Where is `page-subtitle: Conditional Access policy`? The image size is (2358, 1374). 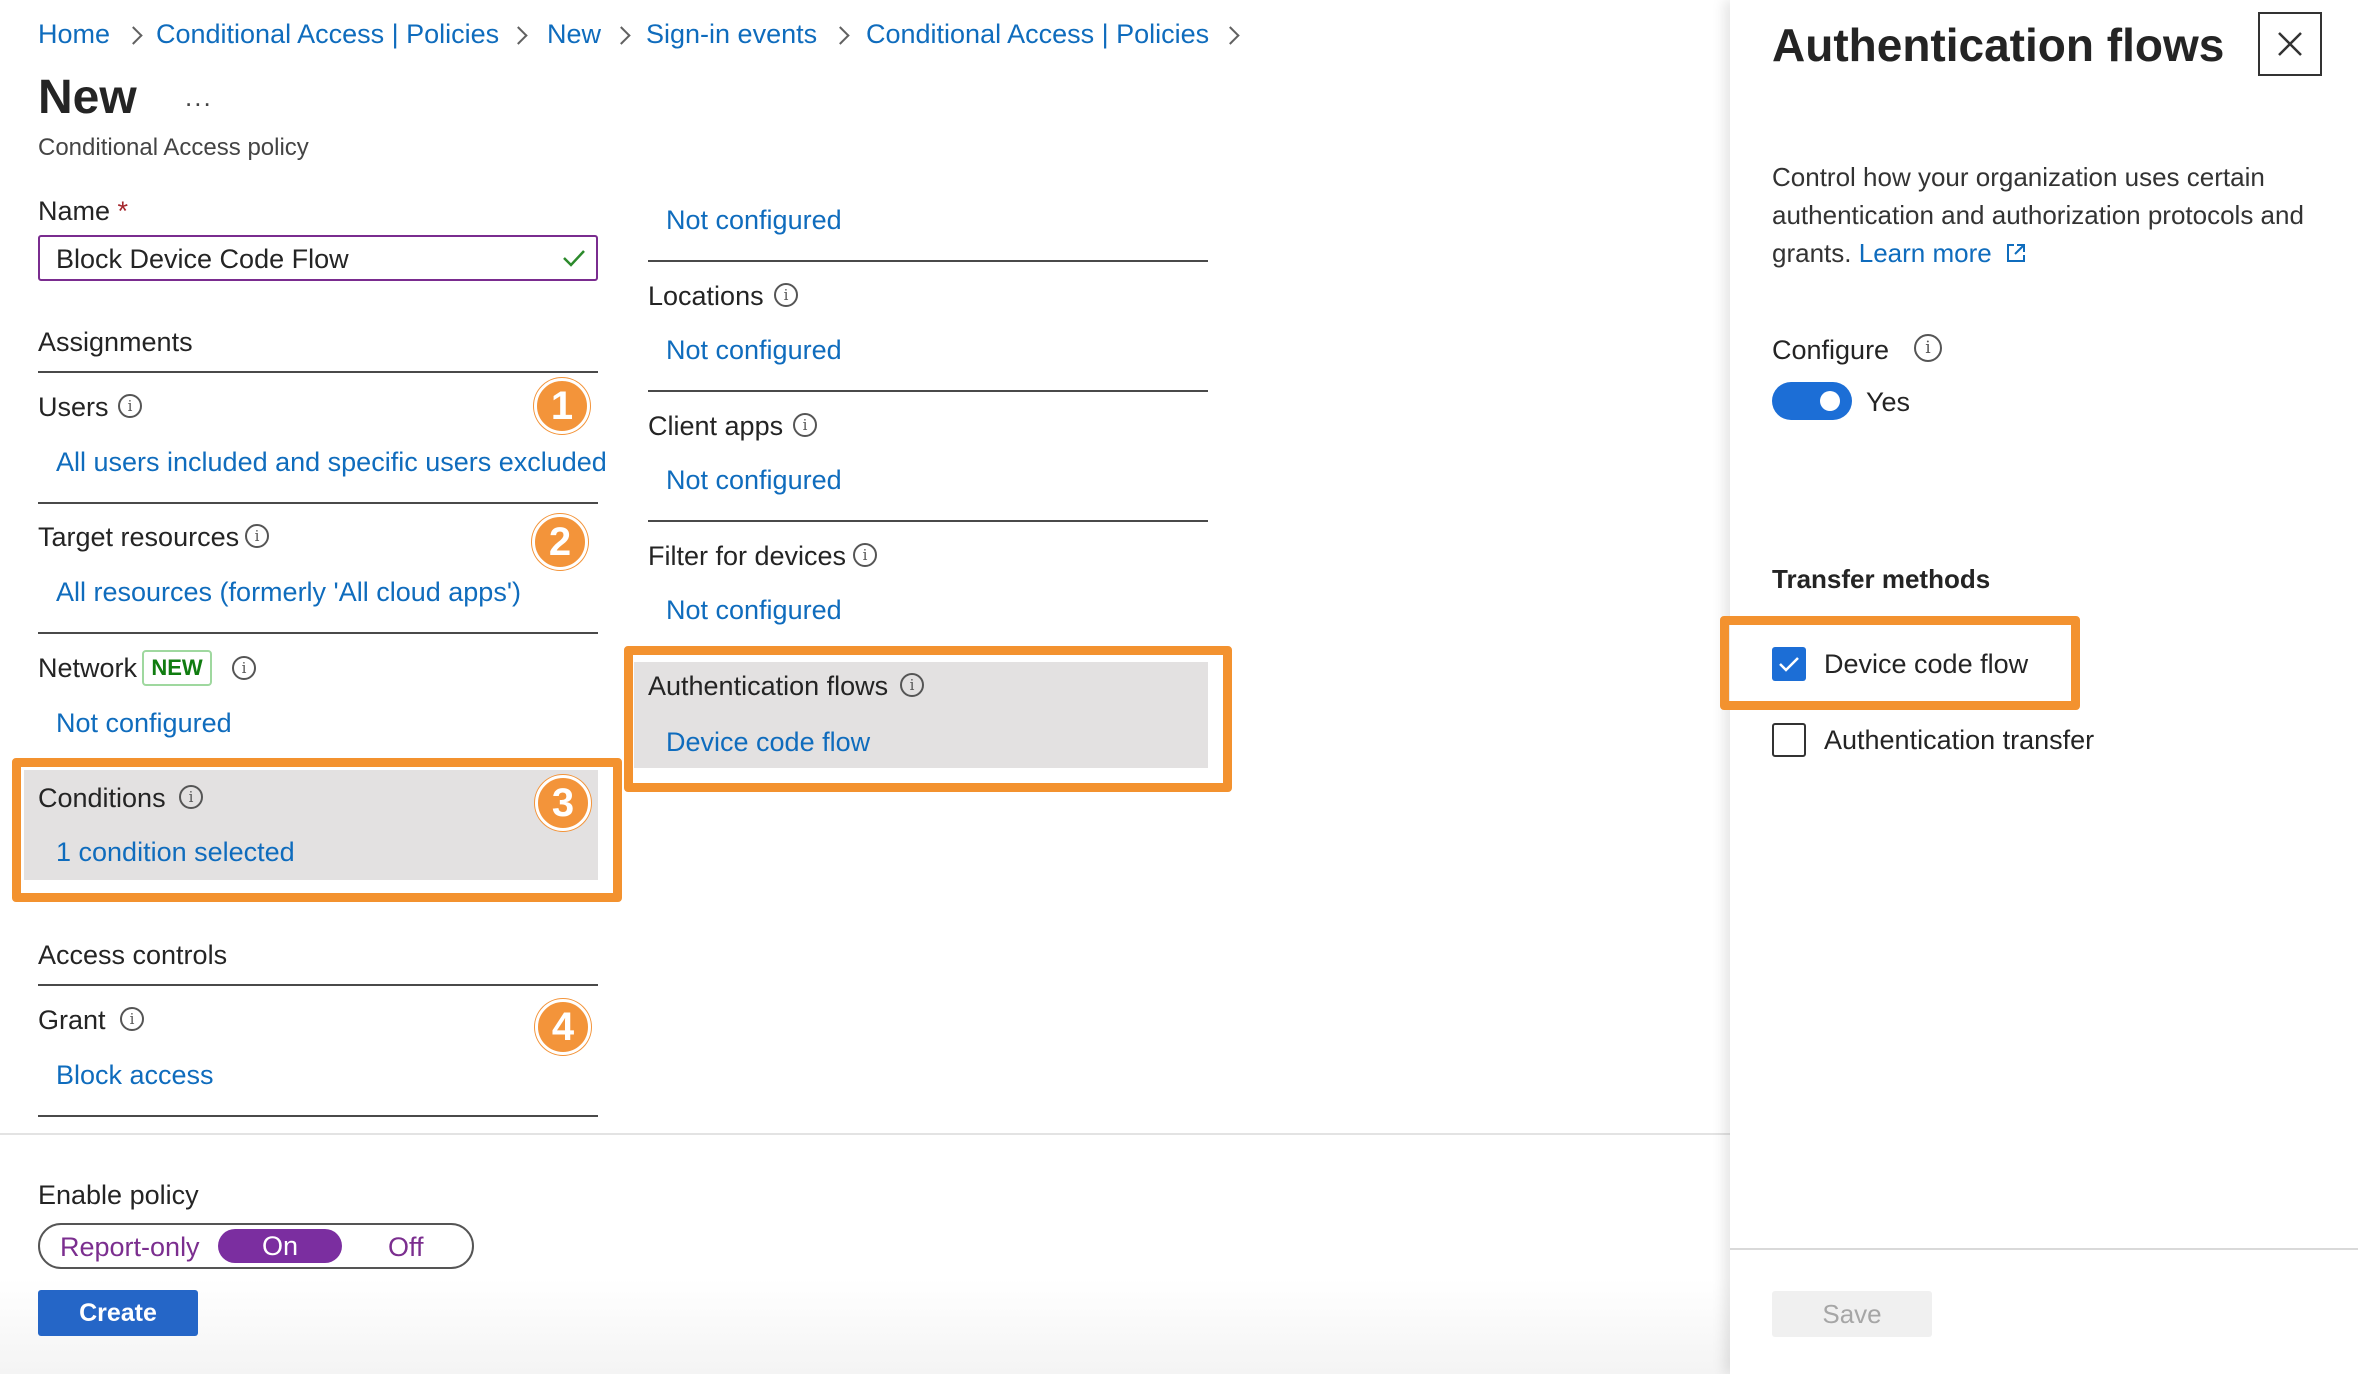 page-subtitle: Conditional Access policy is located at coordinates (173, 147).